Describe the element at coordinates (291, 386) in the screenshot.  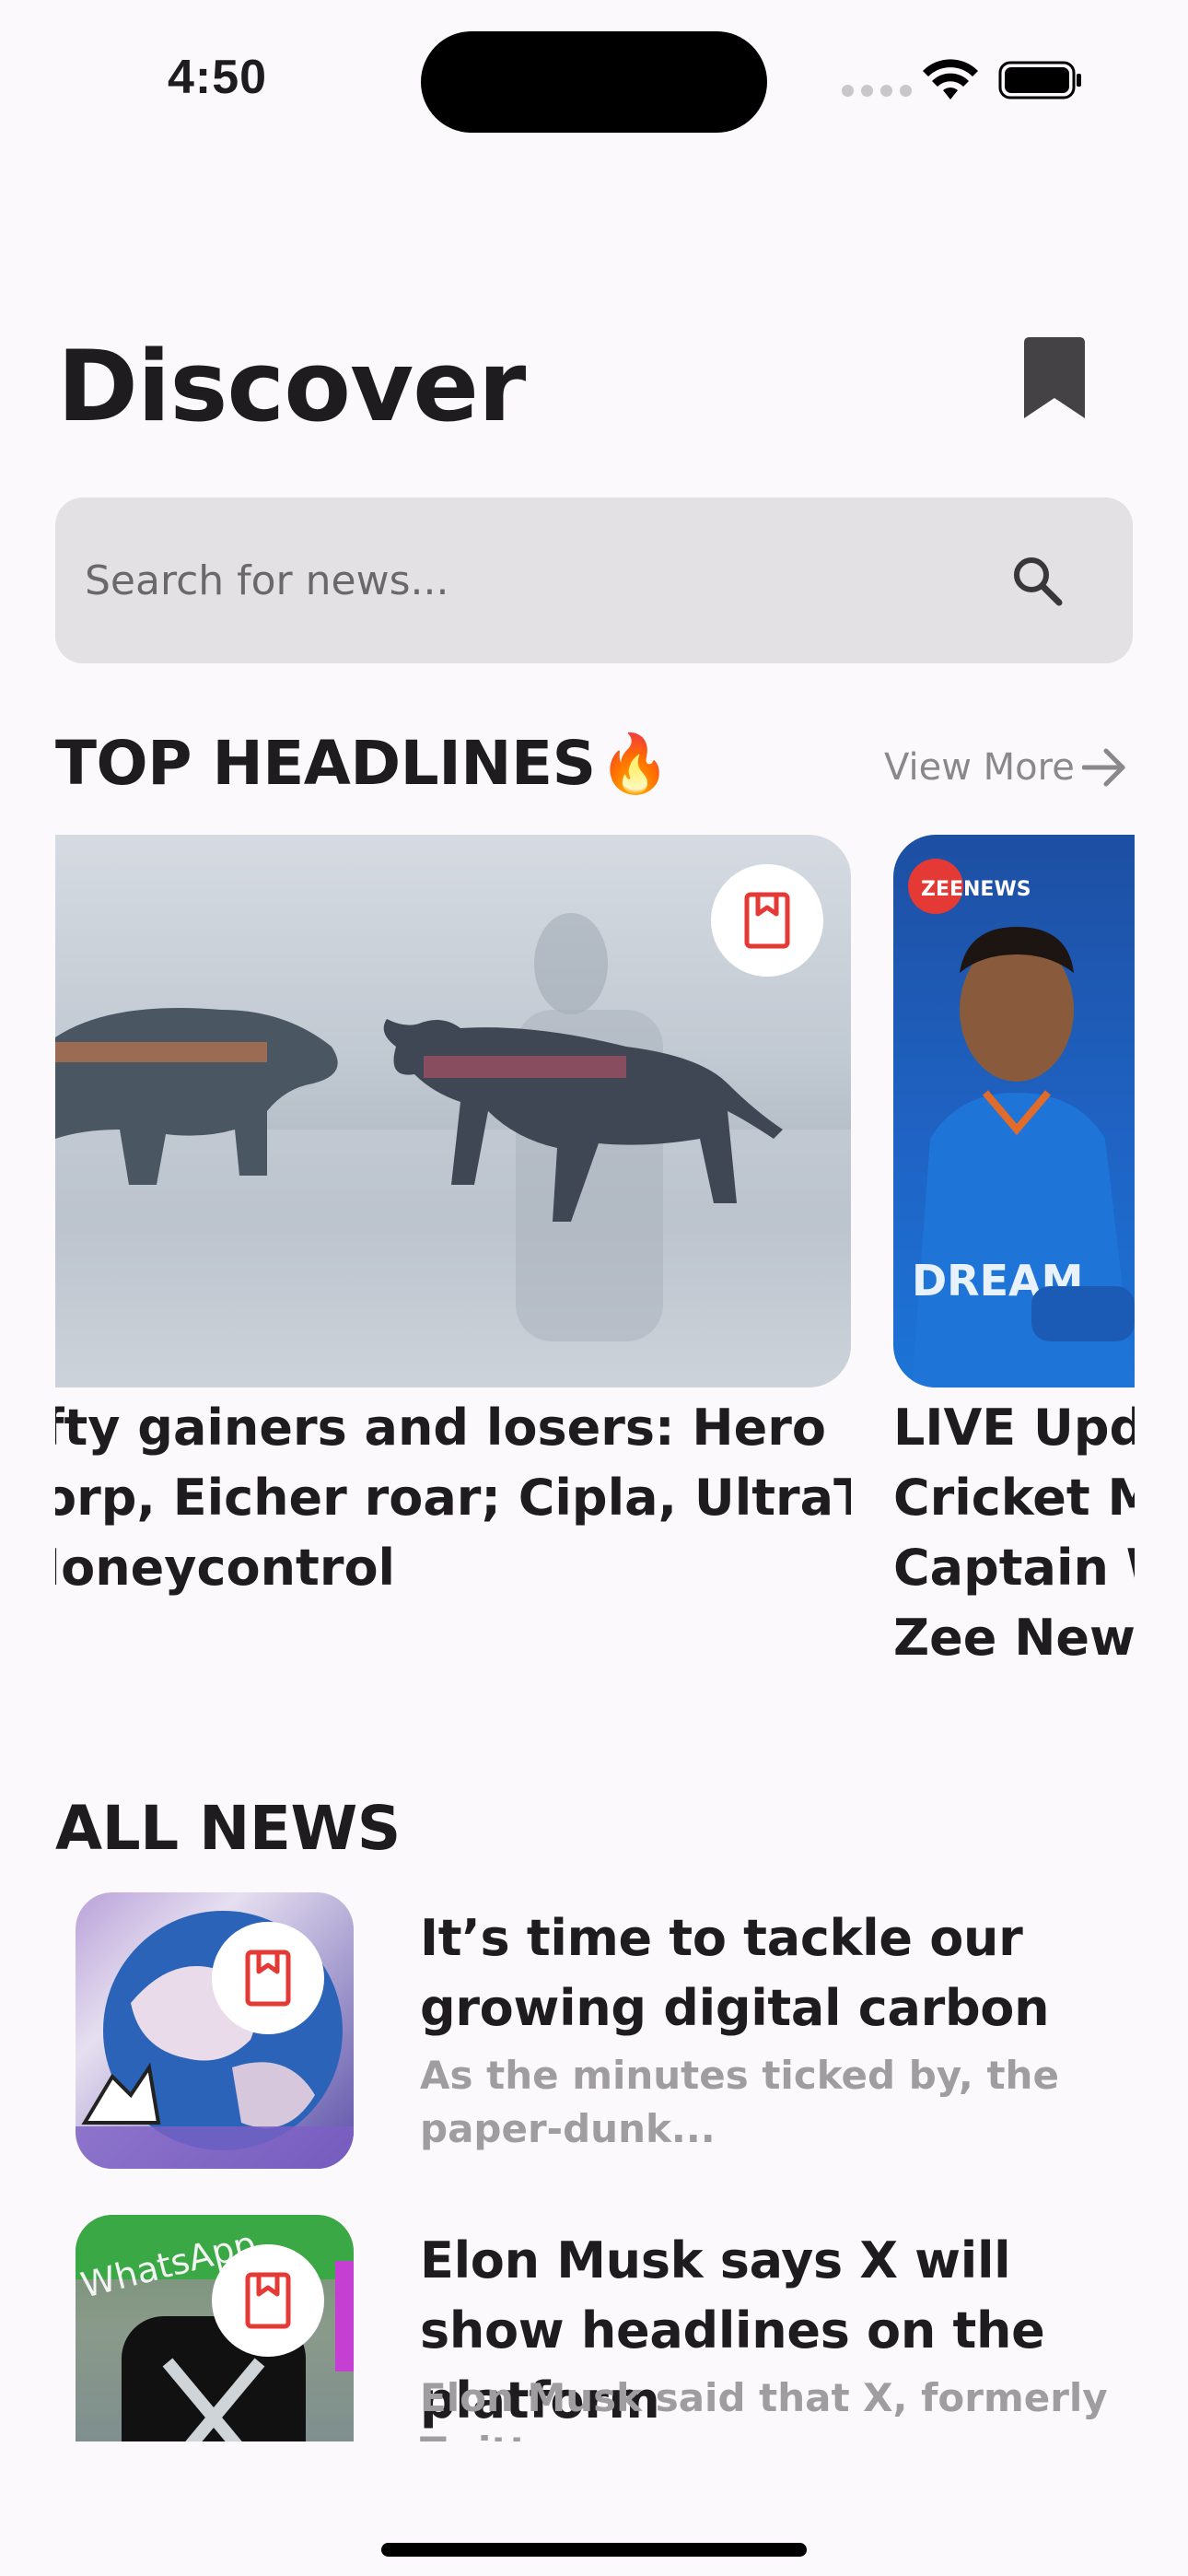
I see `page-title: Discover` at that location.